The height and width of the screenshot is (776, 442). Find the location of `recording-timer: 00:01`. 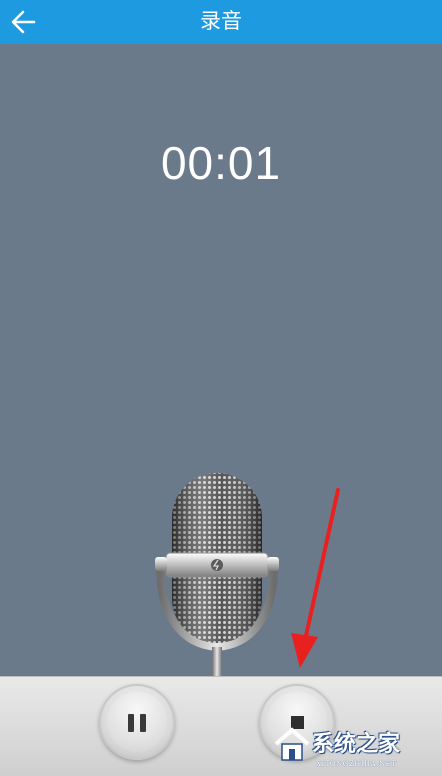

recording-timer: 00:01 is located at coordinates (221, 163).